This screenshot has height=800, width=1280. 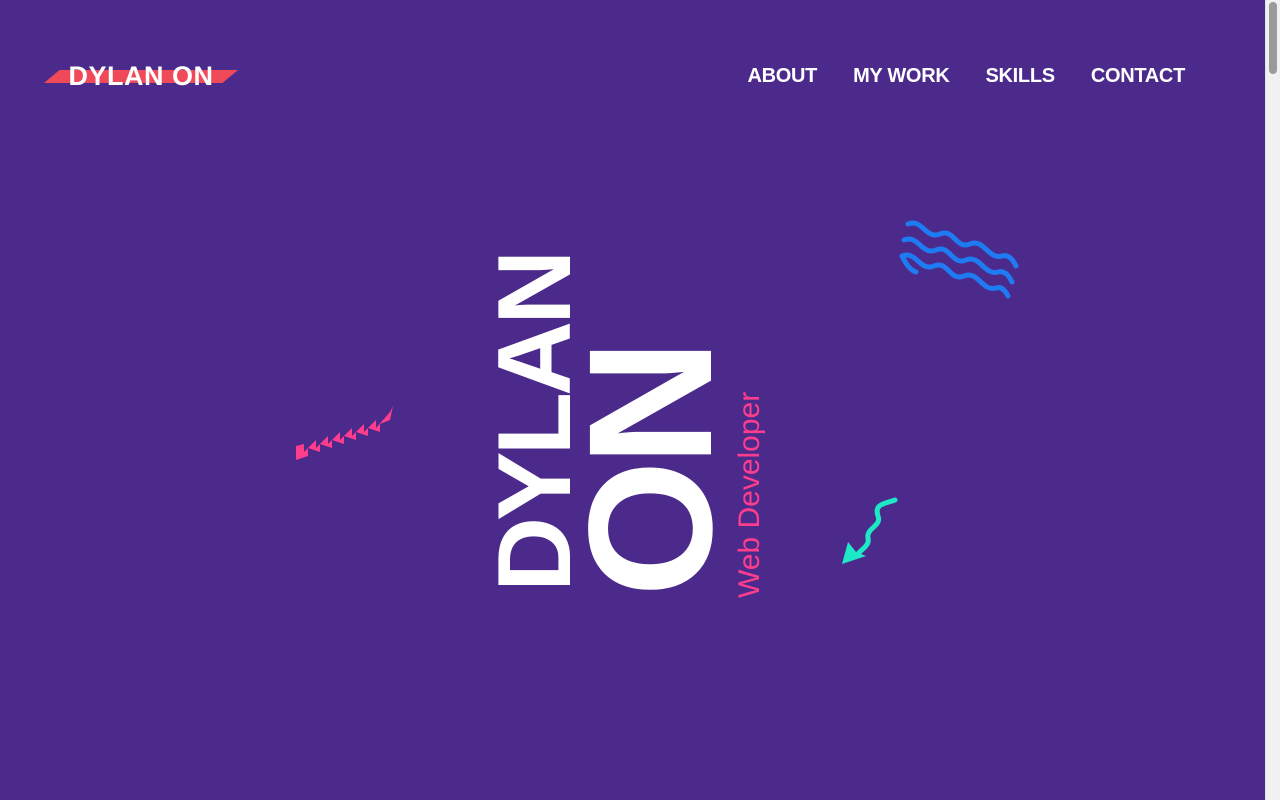 I want to click on nav-about: ABOUT, so click(x=782, y=76).